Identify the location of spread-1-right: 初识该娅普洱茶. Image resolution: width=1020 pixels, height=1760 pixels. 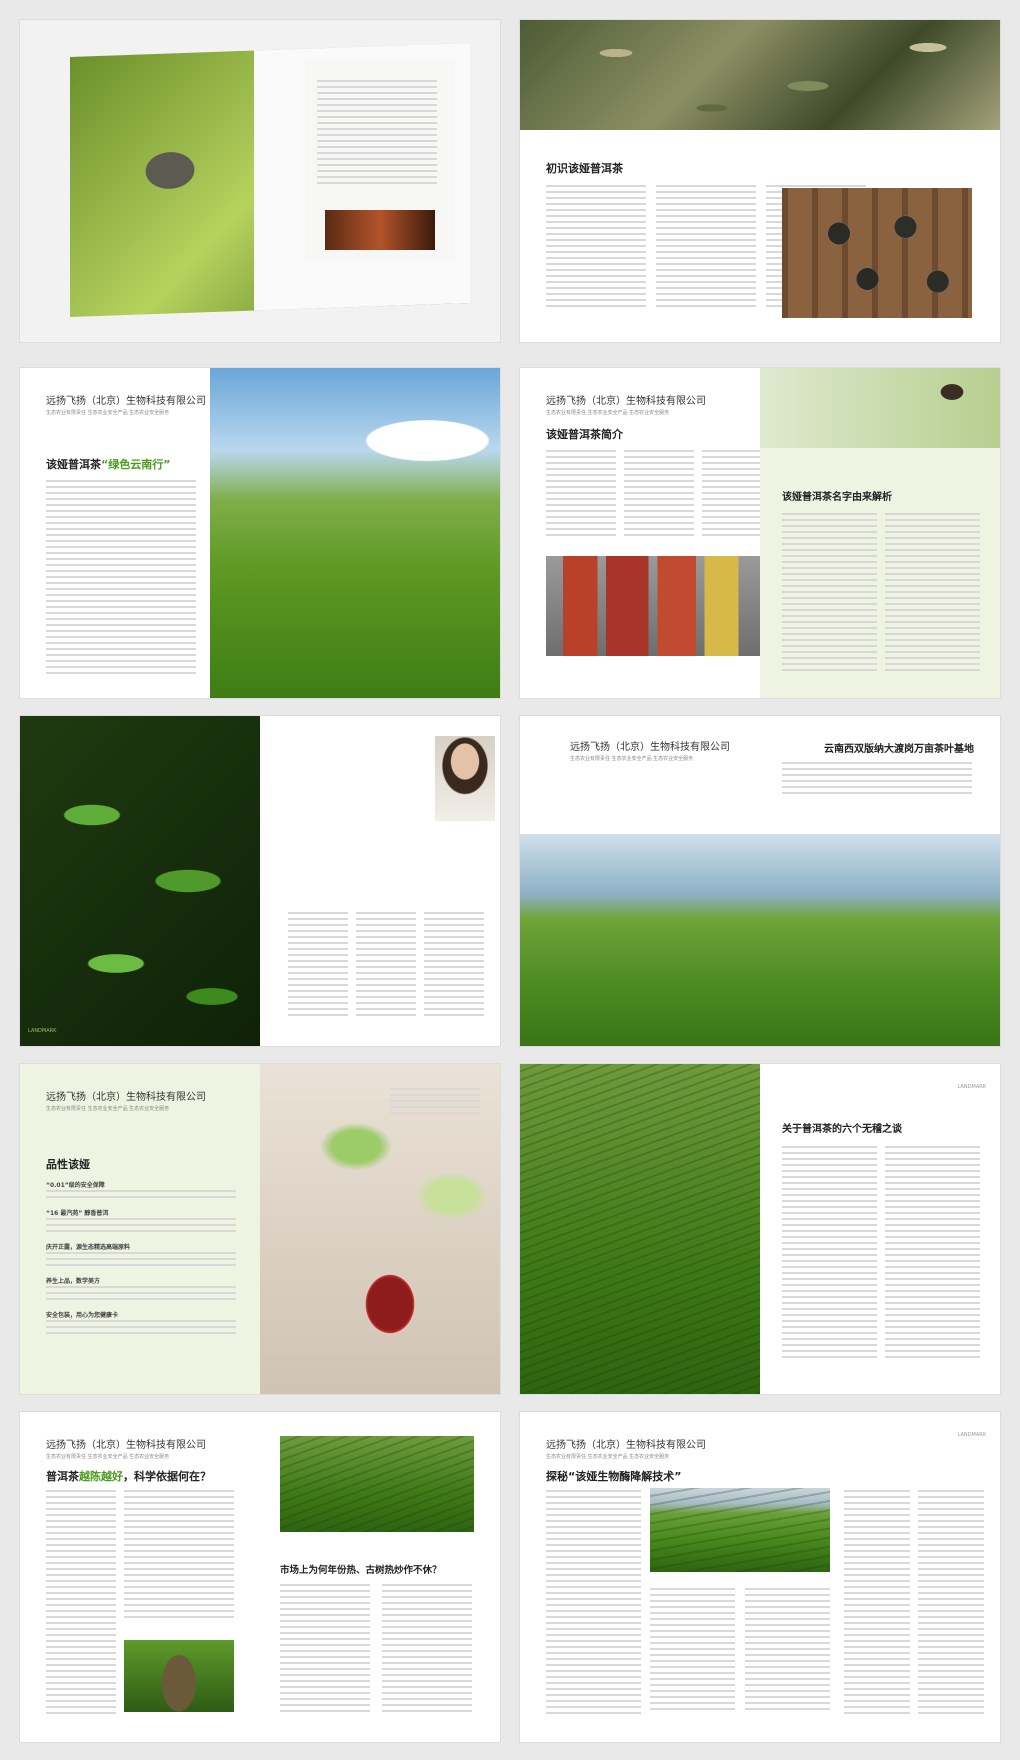
(760, 181).